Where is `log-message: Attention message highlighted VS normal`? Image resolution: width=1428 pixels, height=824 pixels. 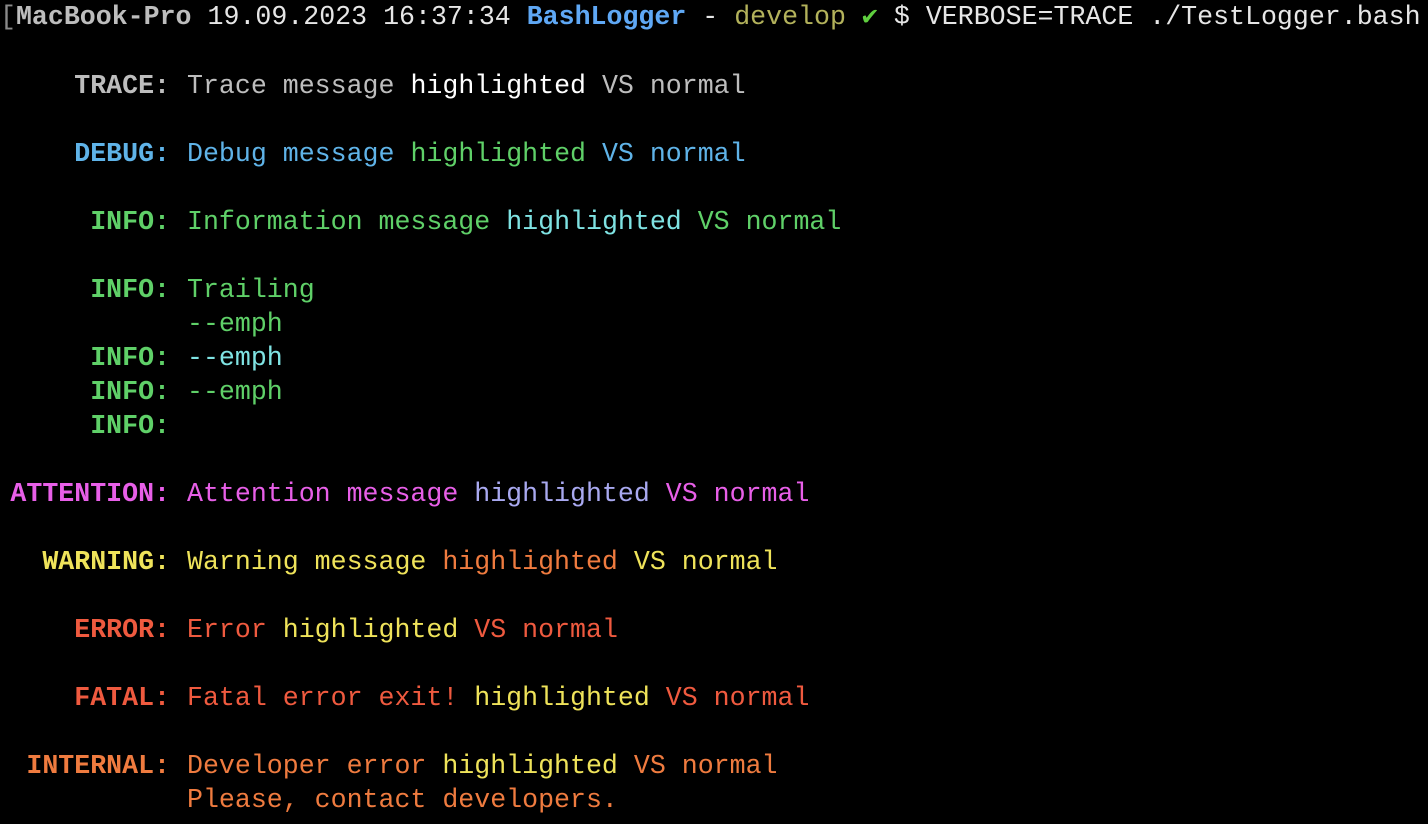
log-message: Attention message highlighted VS normal is located at coordinates (498, 494).